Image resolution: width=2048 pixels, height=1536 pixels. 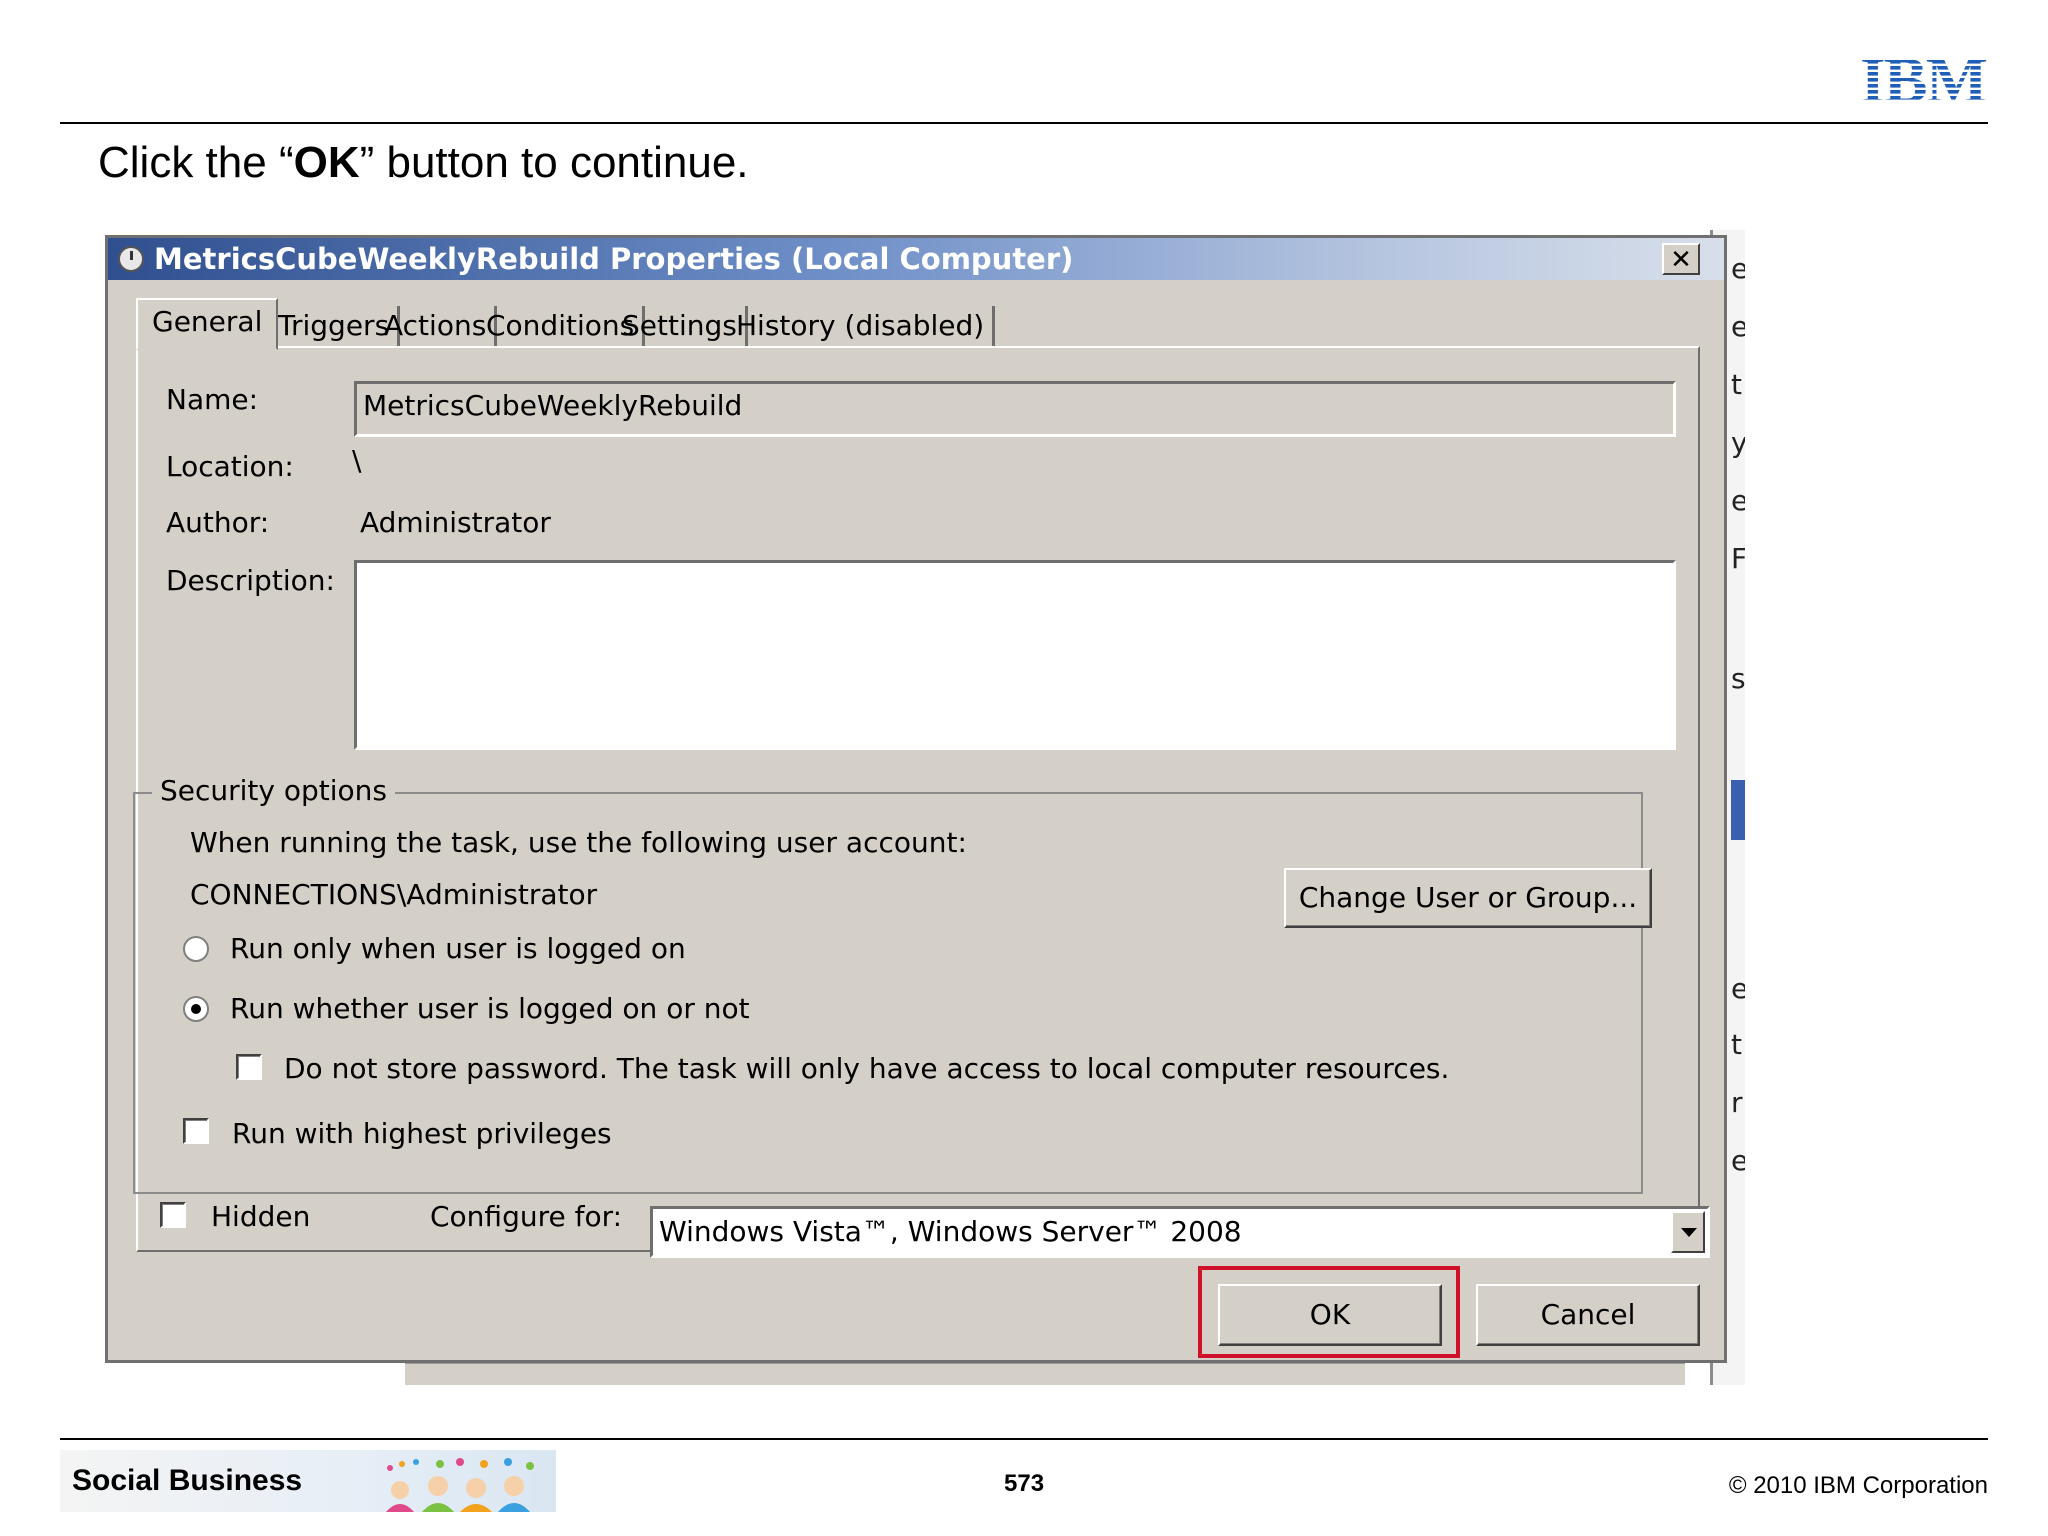 What do you see at coordinates (274, 790) in the screenshot?
I see `security-options-title: Security options` at bounding box center [274, 790].